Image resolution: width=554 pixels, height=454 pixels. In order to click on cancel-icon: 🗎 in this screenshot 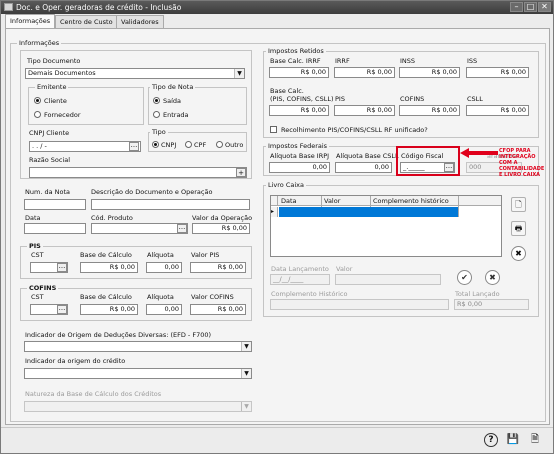, I will do `click(535, 440)`.